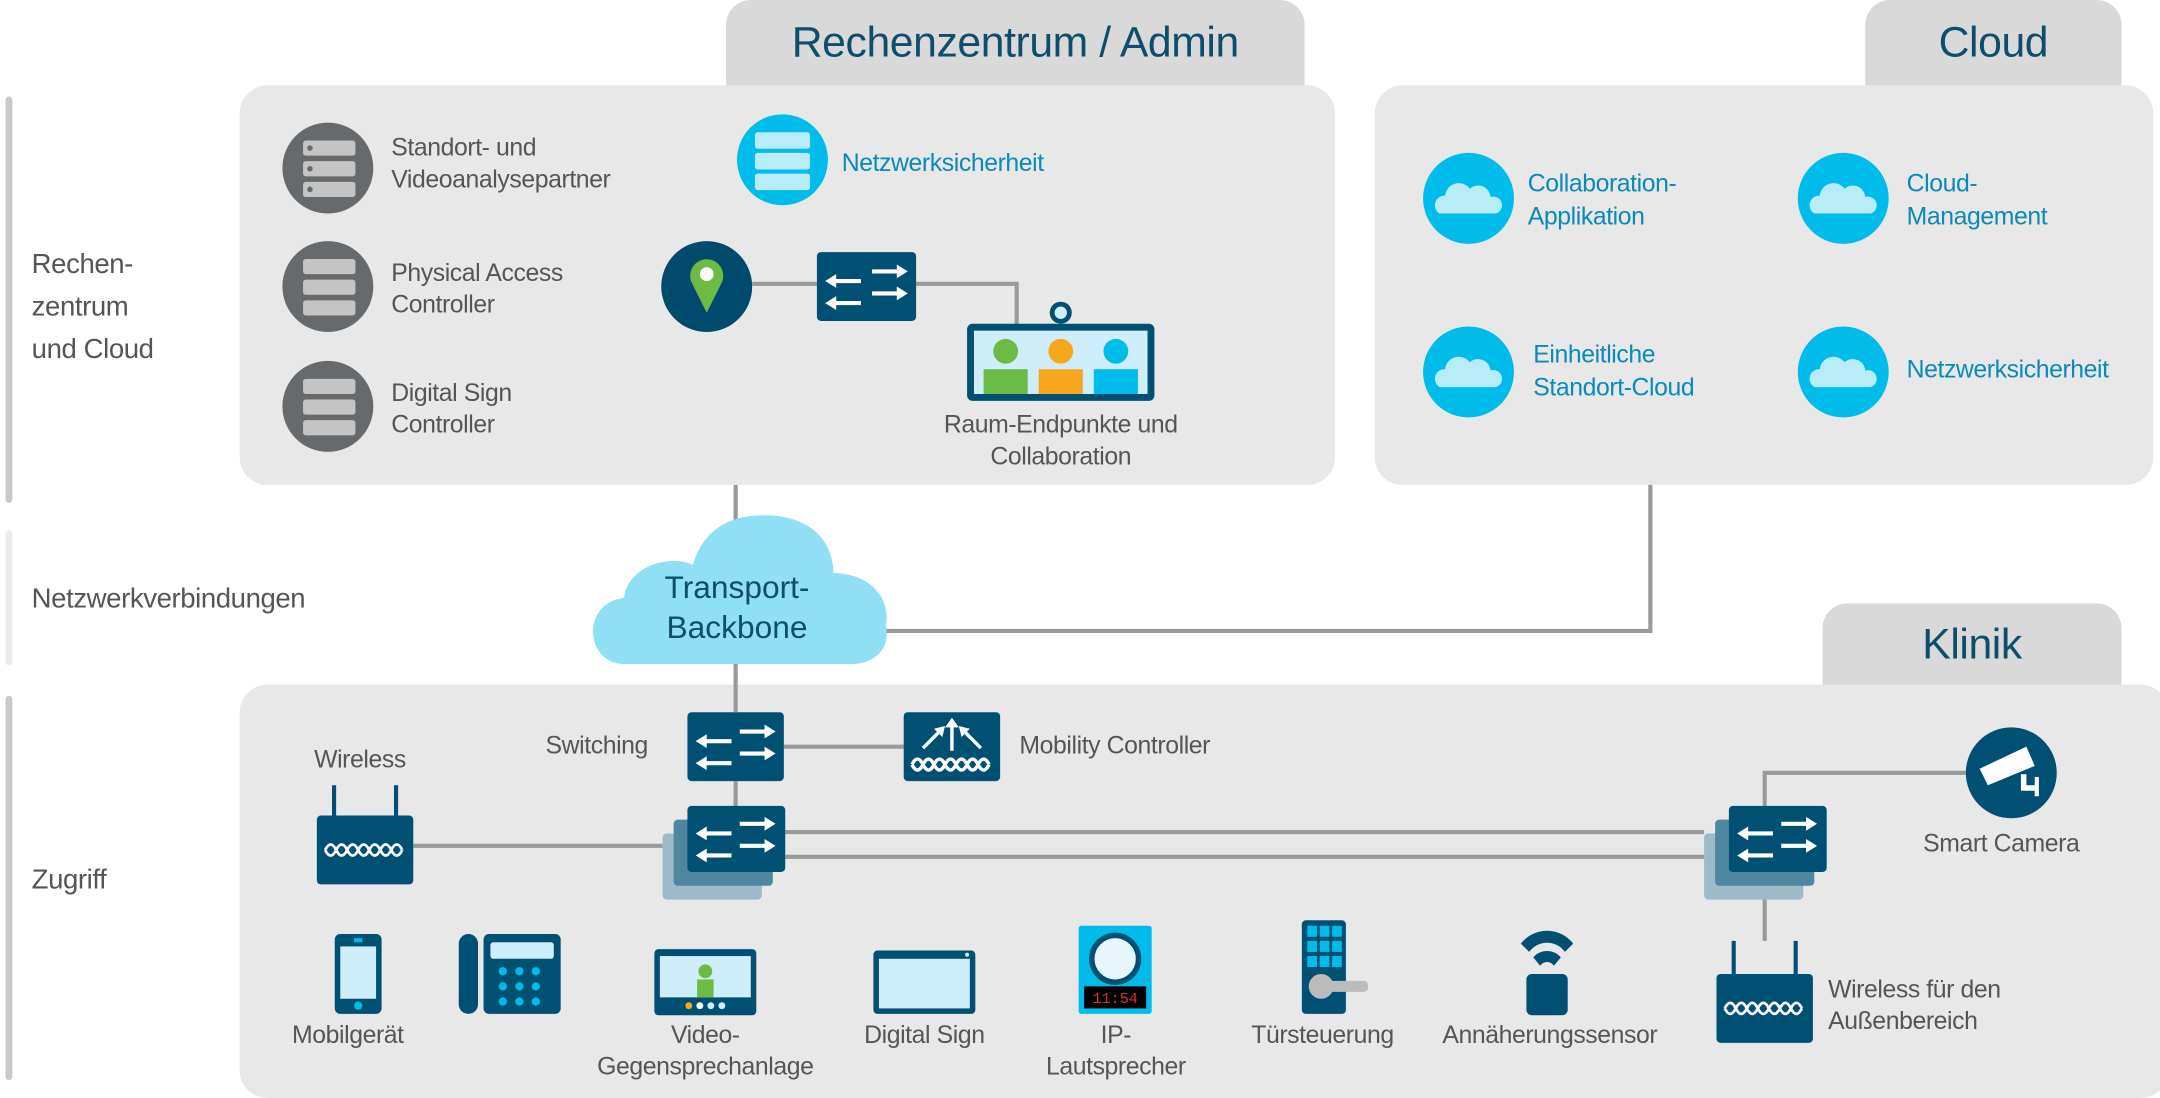 This screenshot has height=1098, width=2160. What do you see at coordinates (597, 745) in the screenshot?
I see `label-switching: Switching` at bounding box center [597, 745].